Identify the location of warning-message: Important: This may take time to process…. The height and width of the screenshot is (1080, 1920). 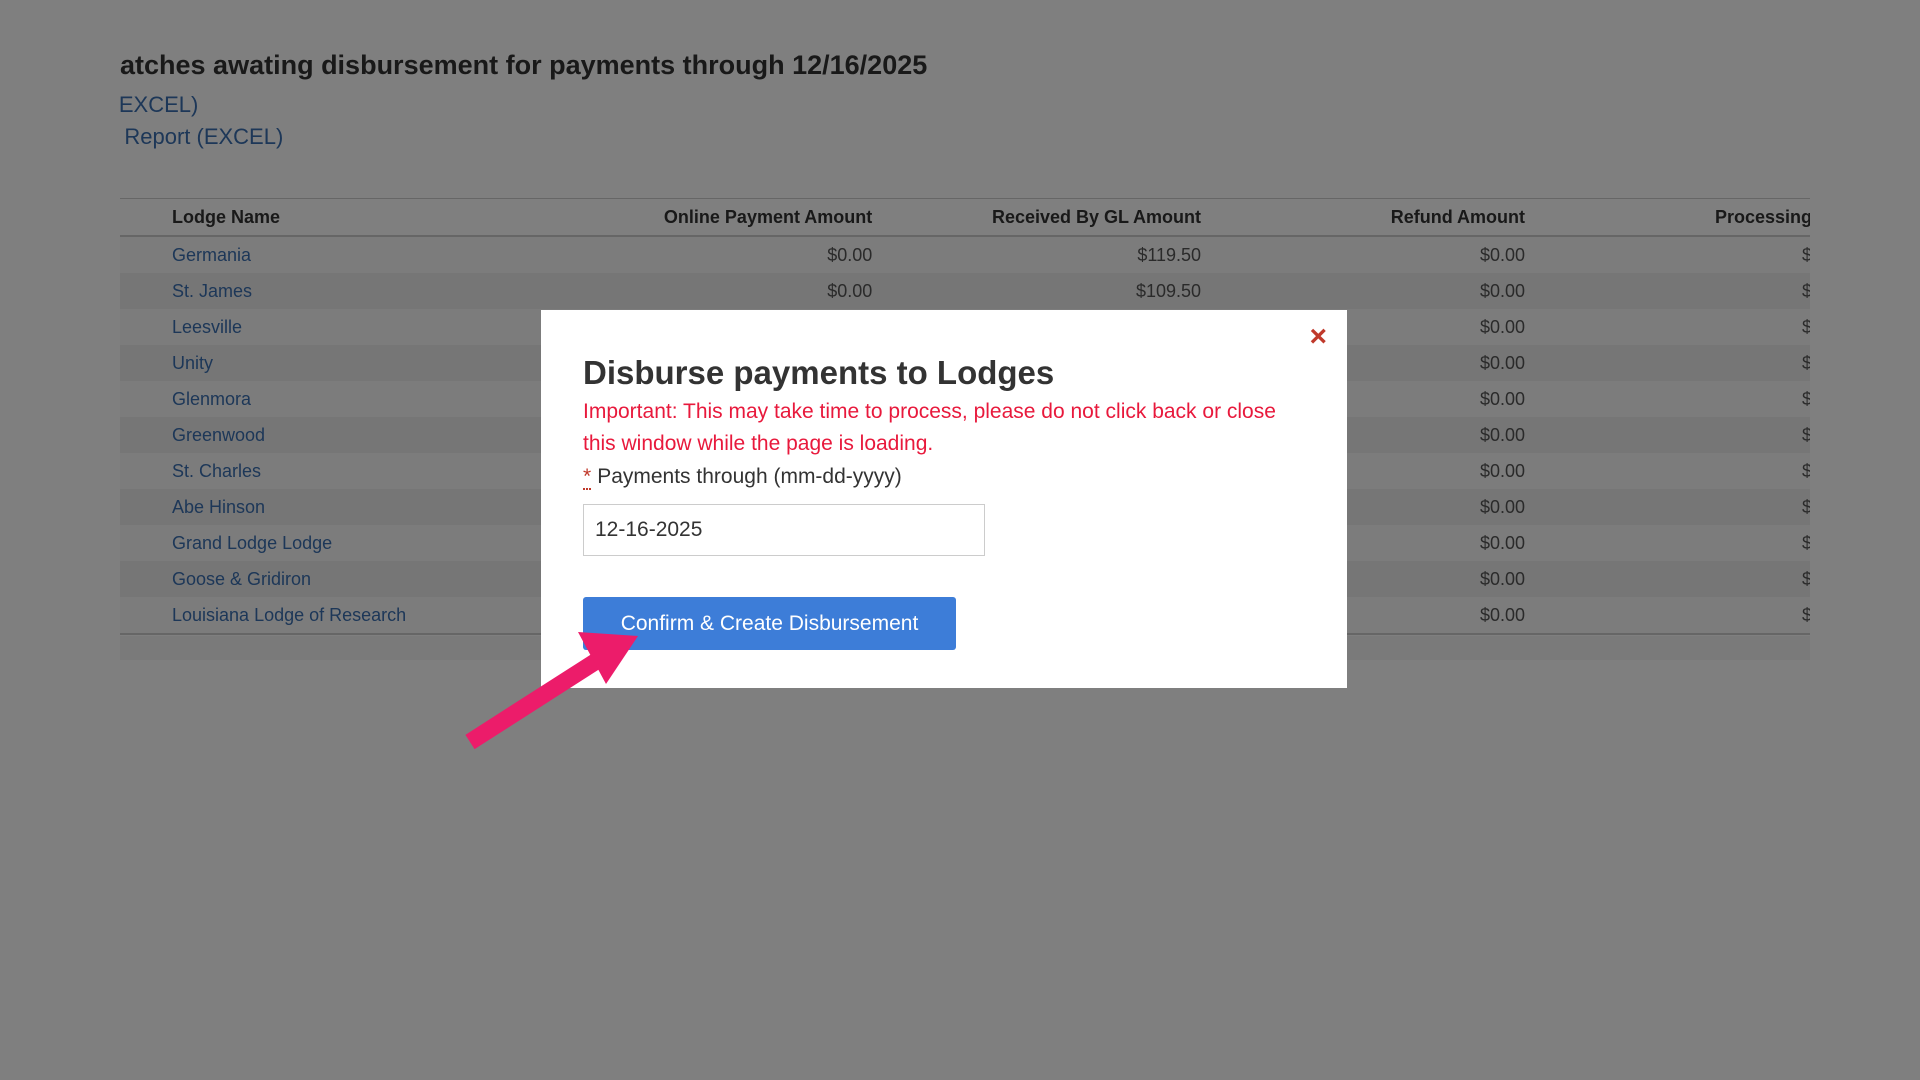
(929, 427).